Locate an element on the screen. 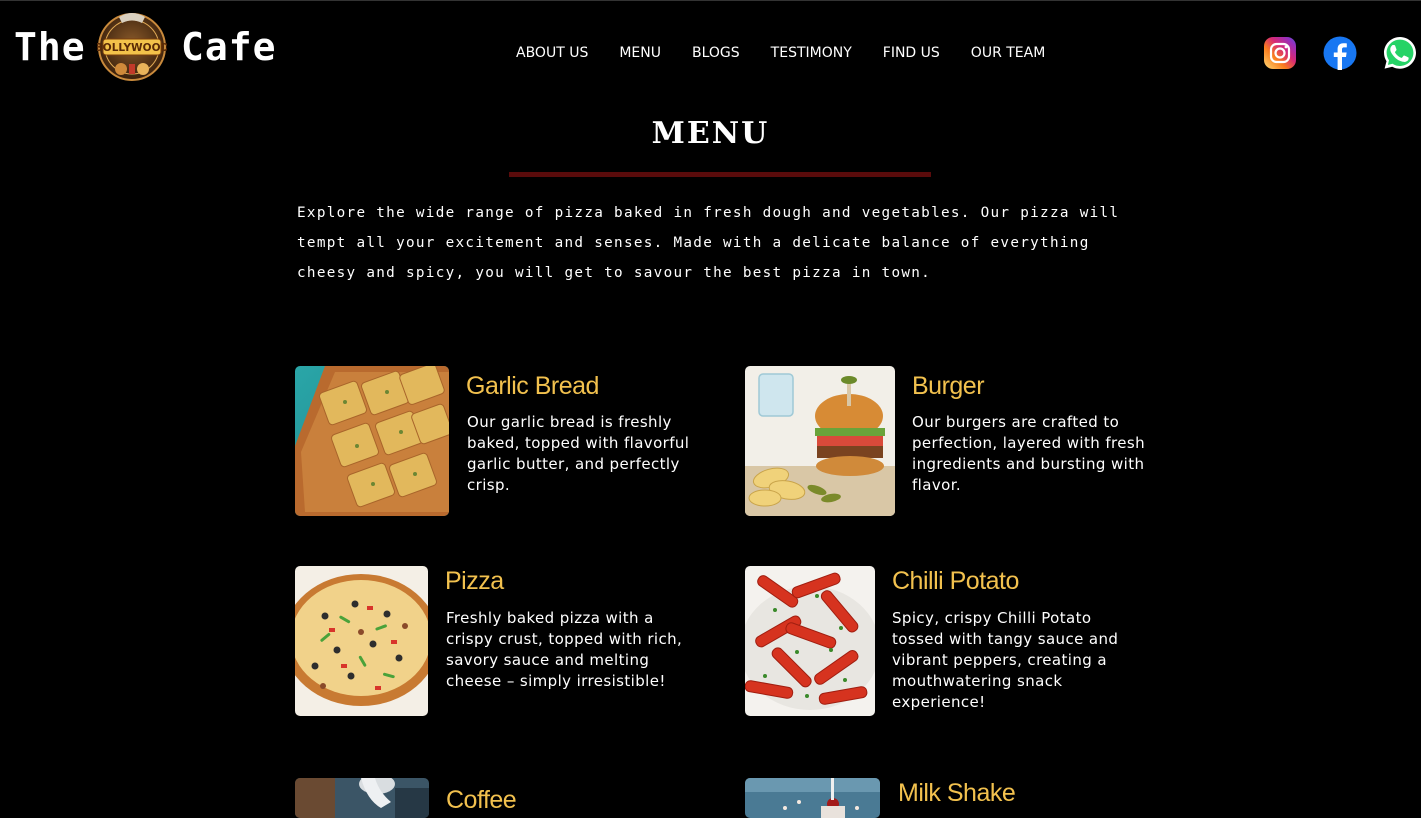  item-title: Chilli Potato is located at coordinates (955, 581).